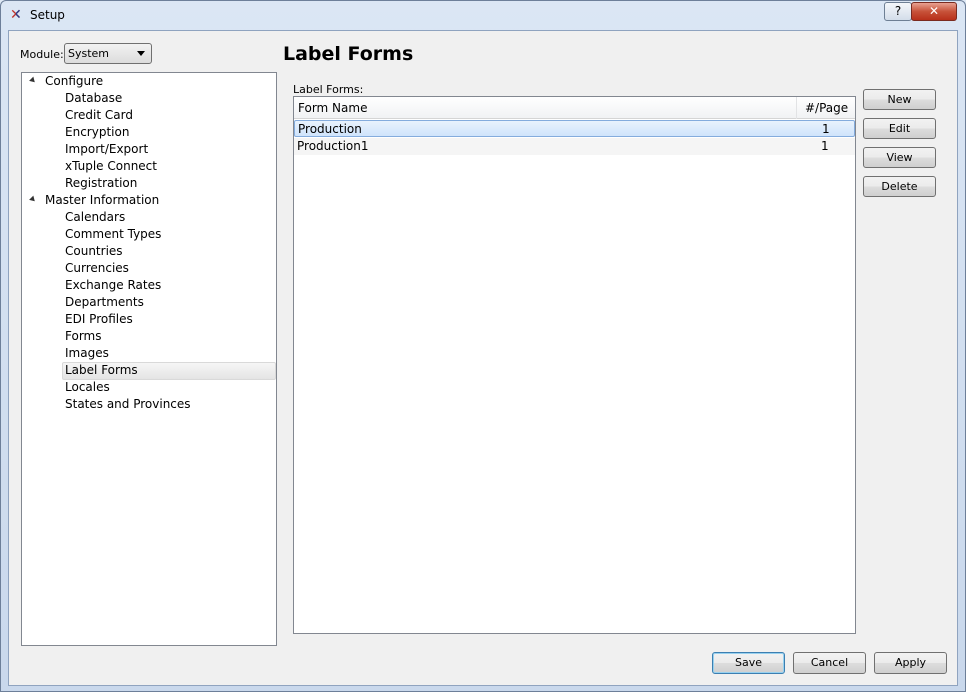 This screenshot has width=966, height=692. Describe the element at coordinates (62, 336) in the screenshot. I see `tree-item: Forms` at that location.